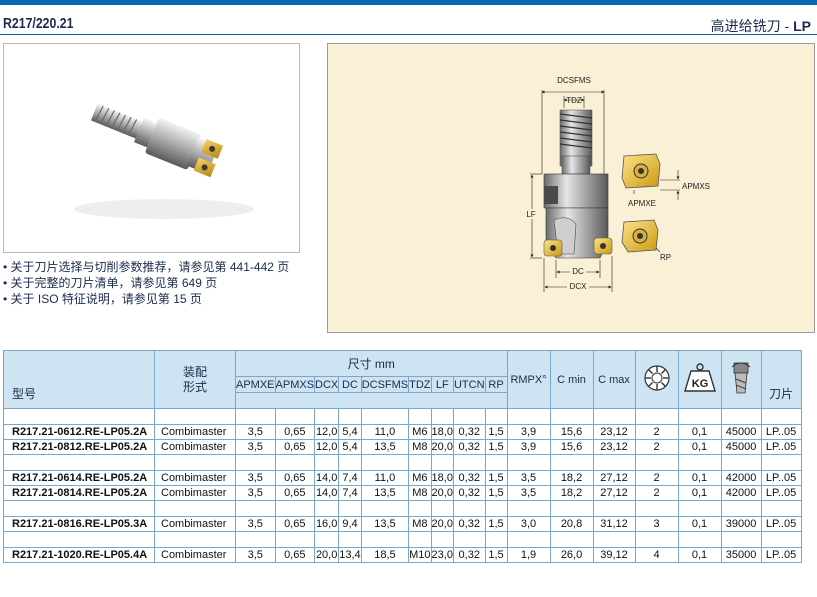 This screenshot has width=817, height=597. I want to click on label-dc: DC, so click(578, 271).